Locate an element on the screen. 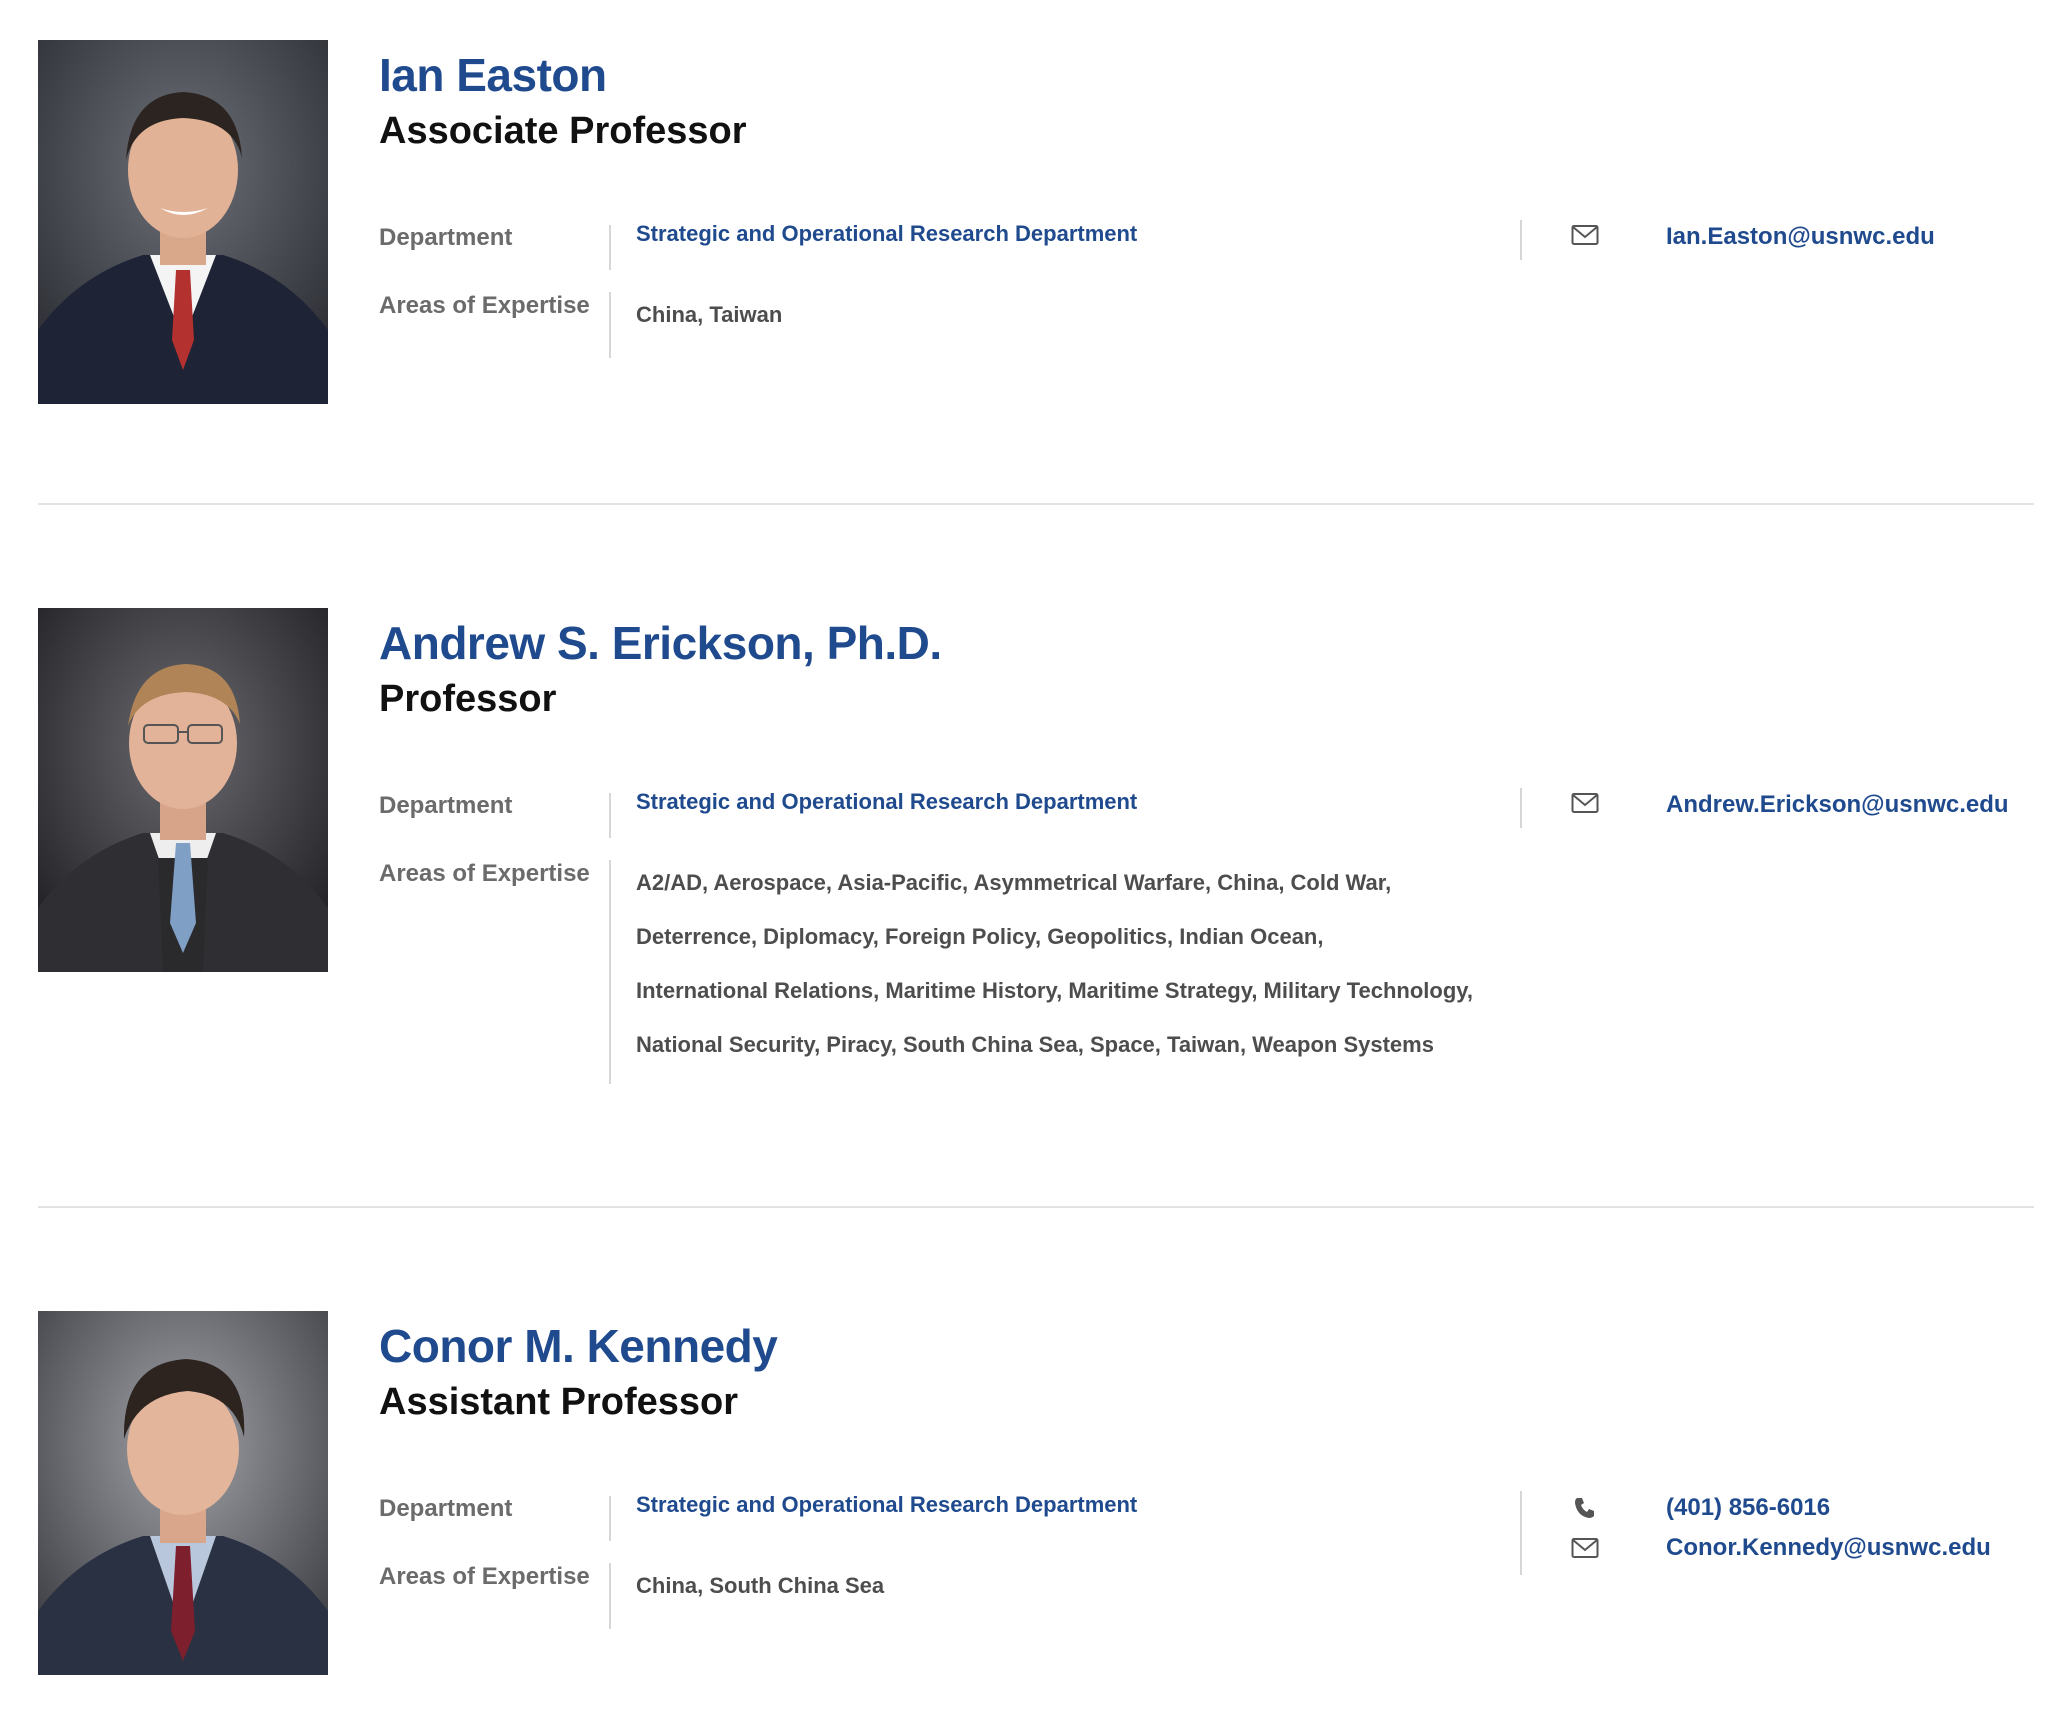 The width and height of the screenshot is (2058, 1710). faculty-name: Andrew S. Erickson, Ph.D. is located at coordinates (660, 643).